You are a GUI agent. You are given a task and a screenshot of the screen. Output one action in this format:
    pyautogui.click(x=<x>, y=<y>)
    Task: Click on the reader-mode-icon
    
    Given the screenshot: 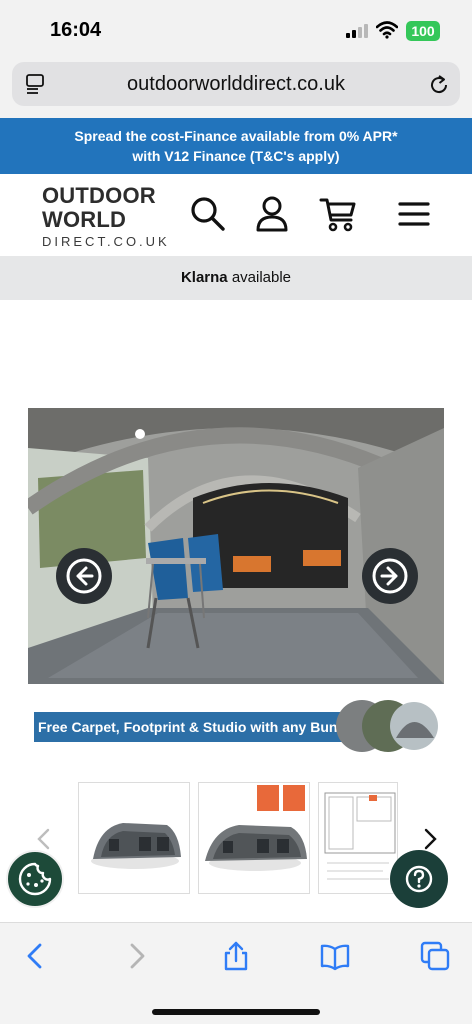 What is the action you would take?
    pyautogui.click(x=37, y=84)
    